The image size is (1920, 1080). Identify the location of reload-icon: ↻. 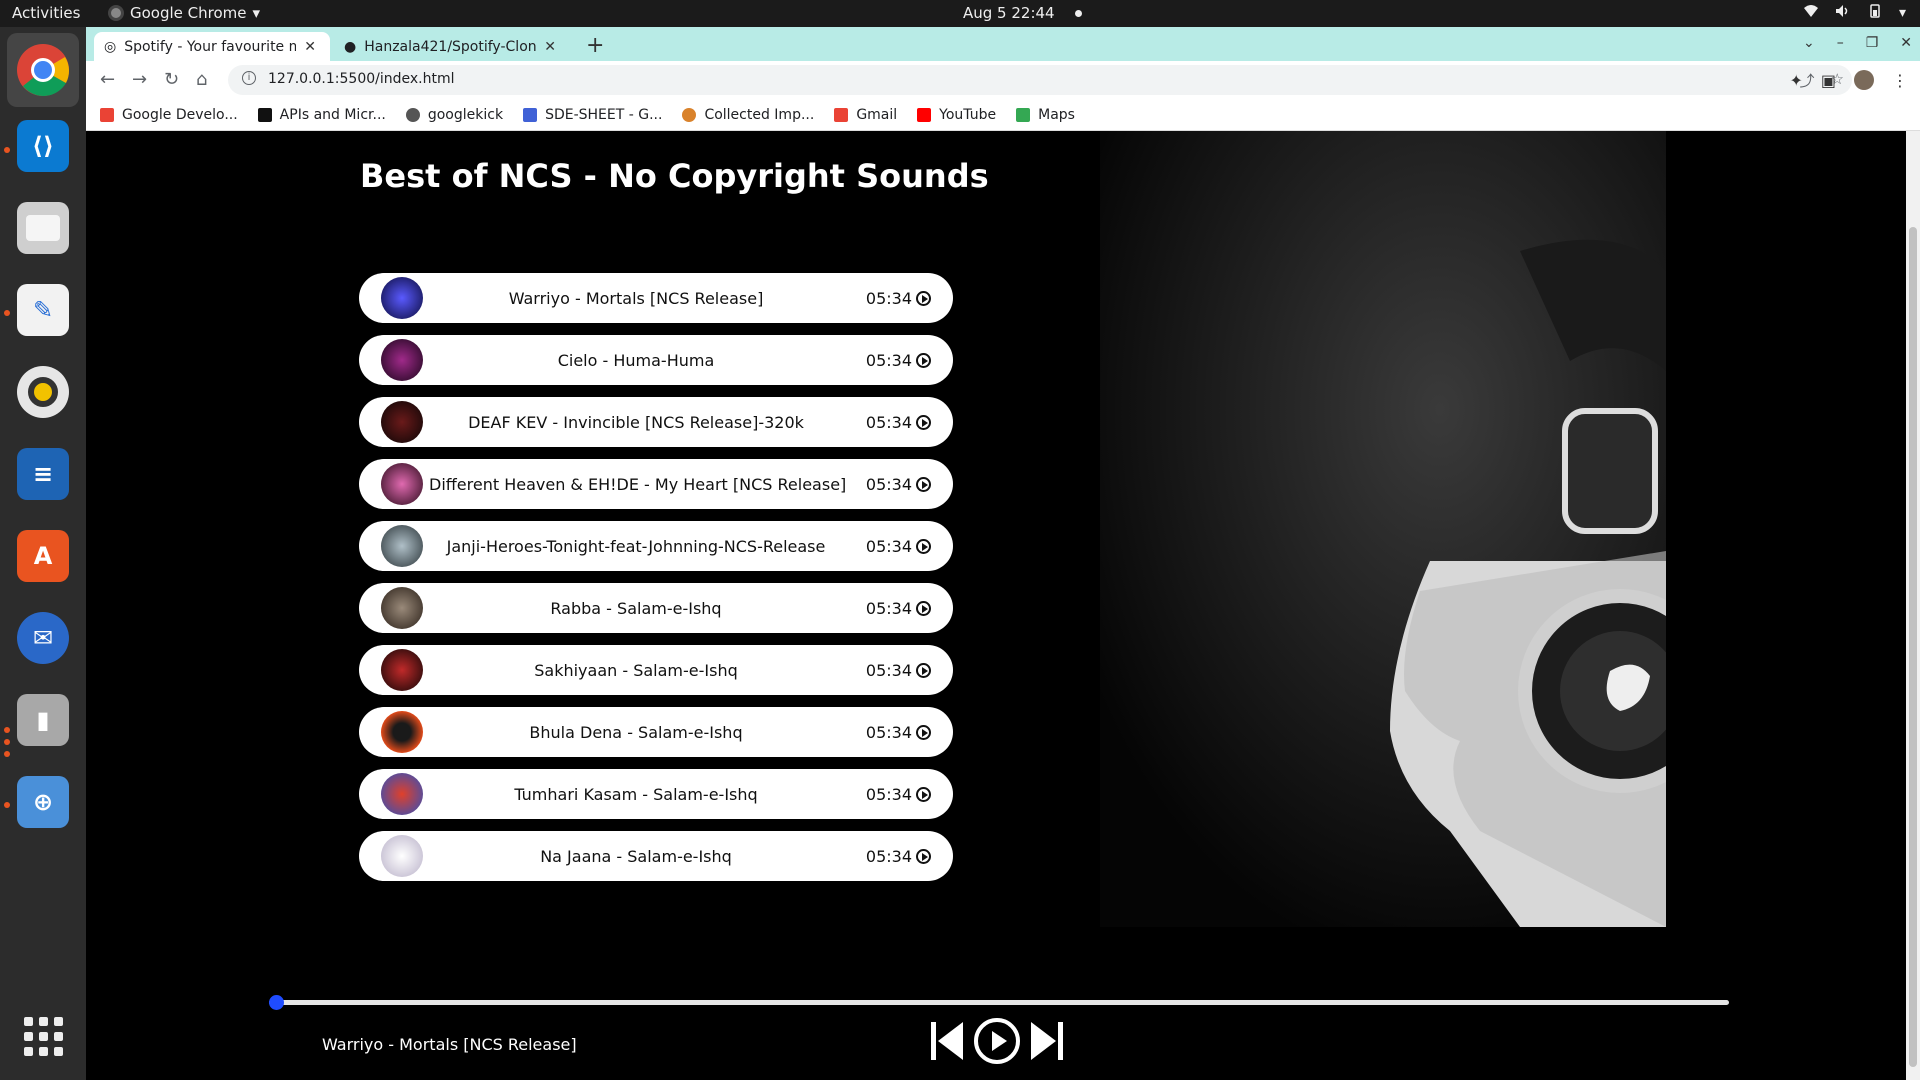
(171, 79).